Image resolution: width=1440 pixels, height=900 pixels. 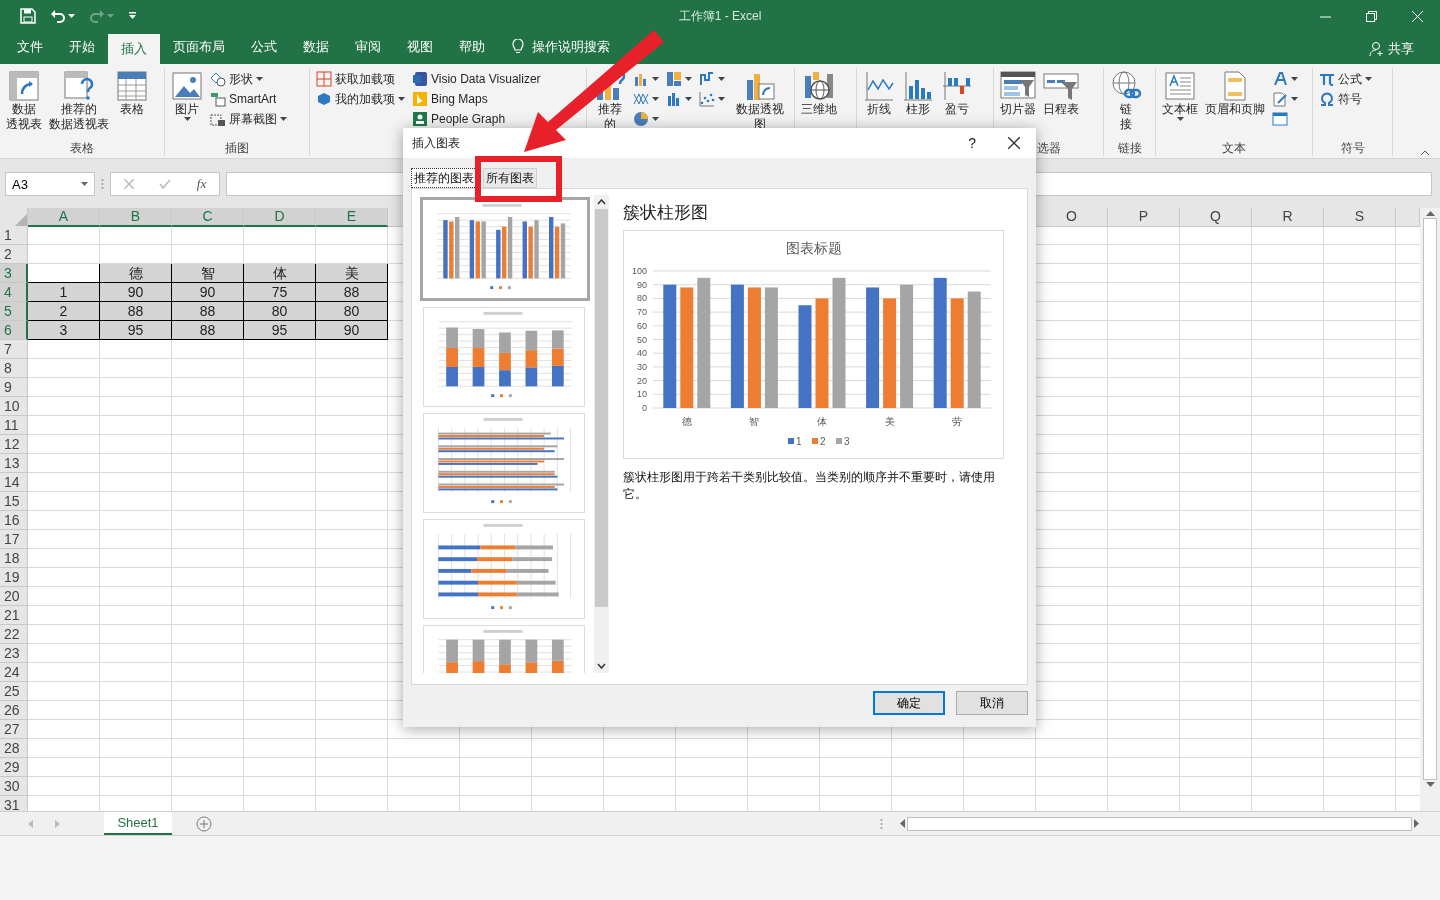 I want to click on chart-description: 簇状柱形图用于跨若干类别比较值。当类别的顺序并不重要时，请使用它。, so click(x=809, y=486).